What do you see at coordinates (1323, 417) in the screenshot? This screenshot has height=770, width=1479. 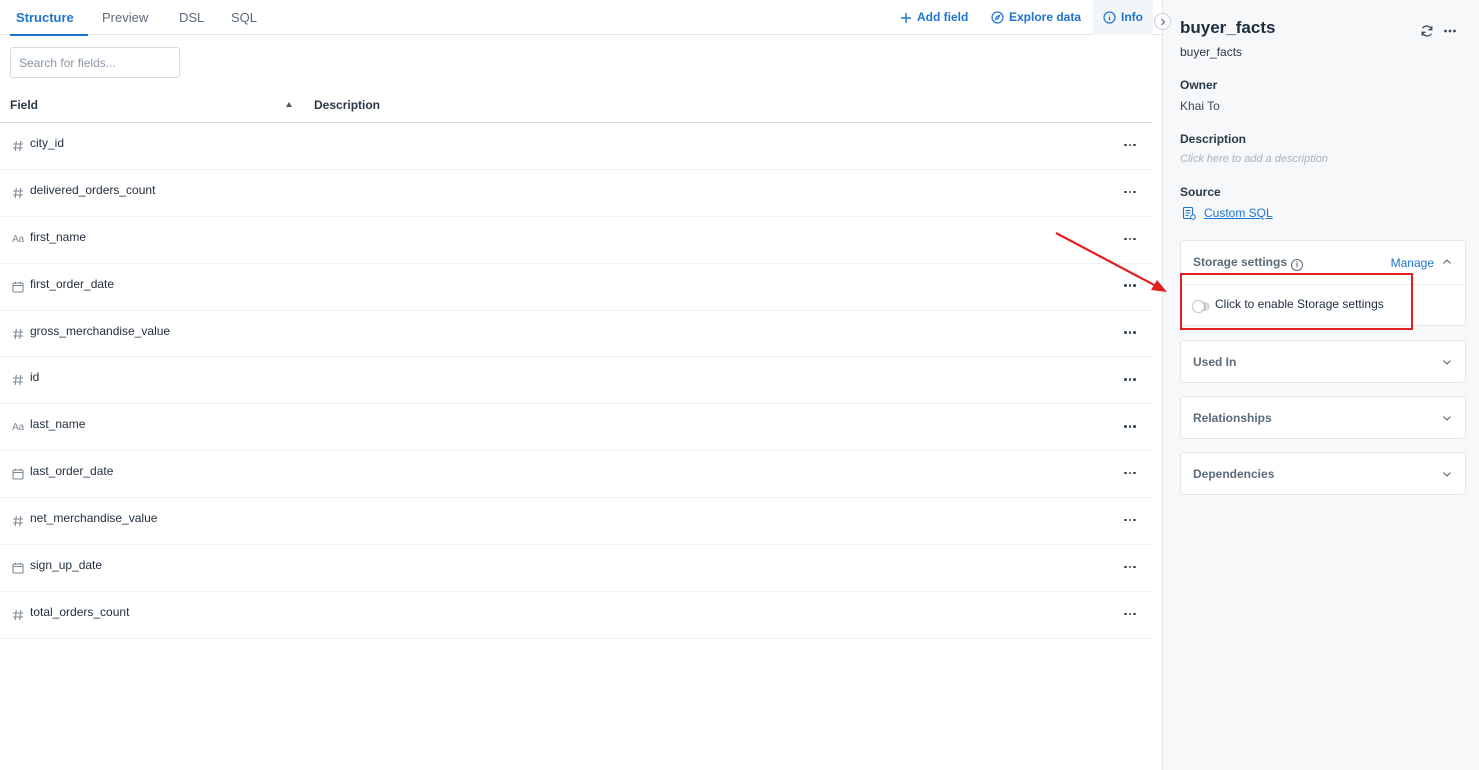 I see `relationships-card: Relationships` at bounding box center [1323, 417].